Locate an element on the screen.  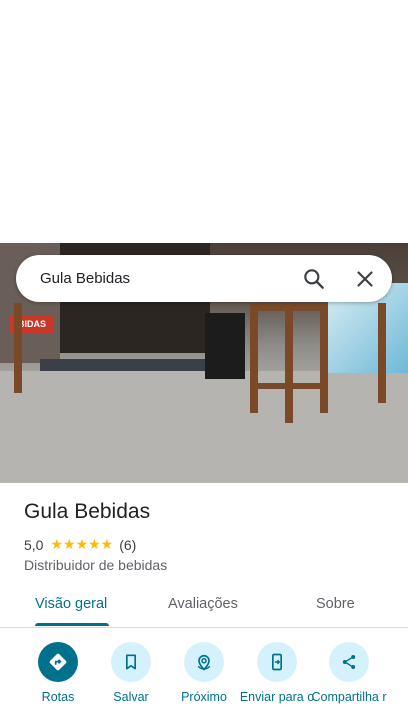
close-icon is located at coordinates (365, 279).